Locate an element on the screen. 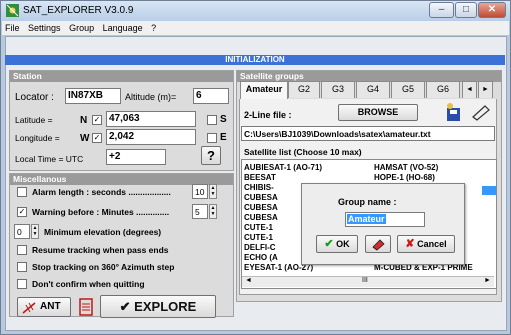 This screenshot has width=511, height=335. scroll-thumb: III is located at coordinates (365, 280).